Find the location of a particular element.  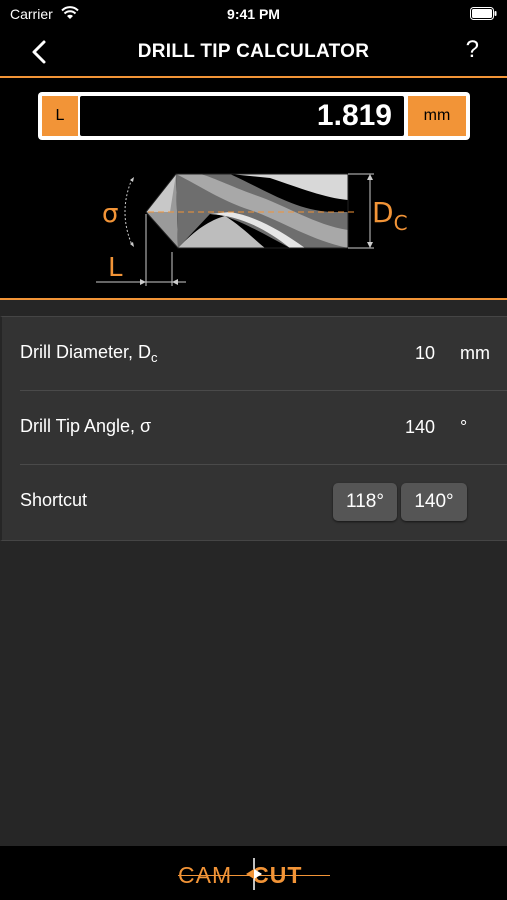

result-symbol: L is located at coordinates (60, 116).